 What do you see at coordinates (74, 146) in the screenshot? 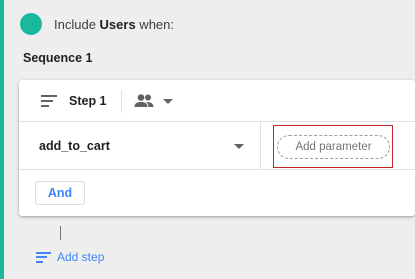
I see `event-name: add_to_cart` at bounding box center [74, 146].